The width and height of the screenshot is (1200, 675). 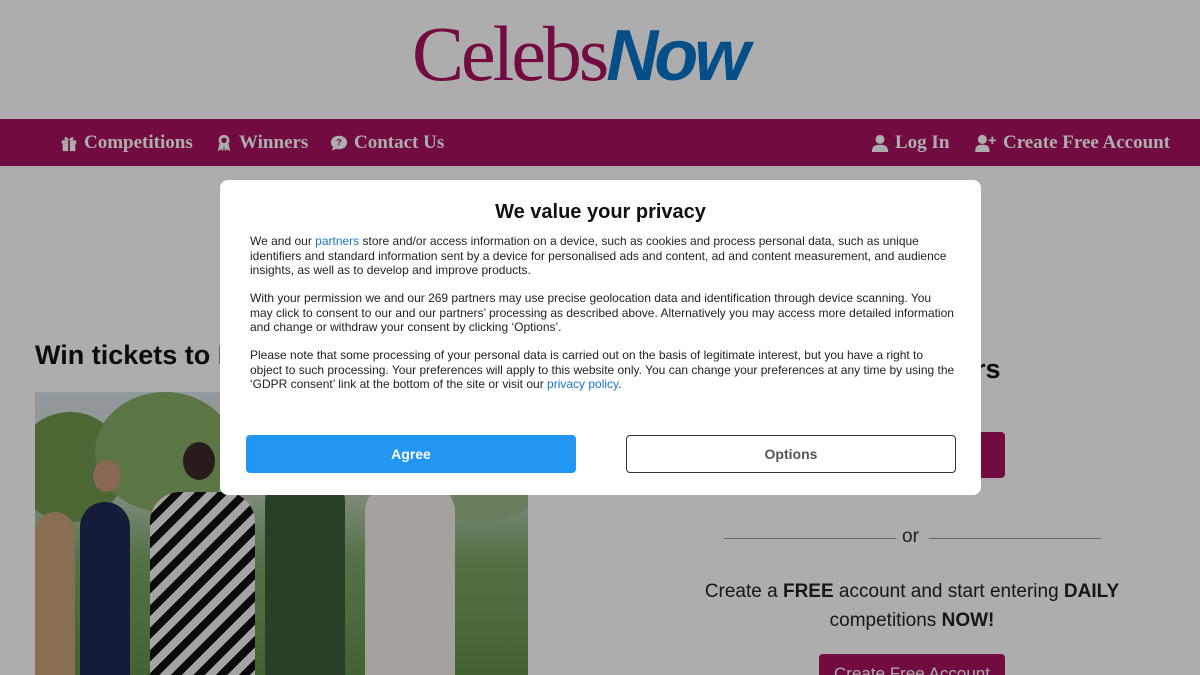 What do you see at coordinates (600, 212) in the screenshot?
I see `privacy-dialog-title: We value your privacy` at bounding box center [600, 212].